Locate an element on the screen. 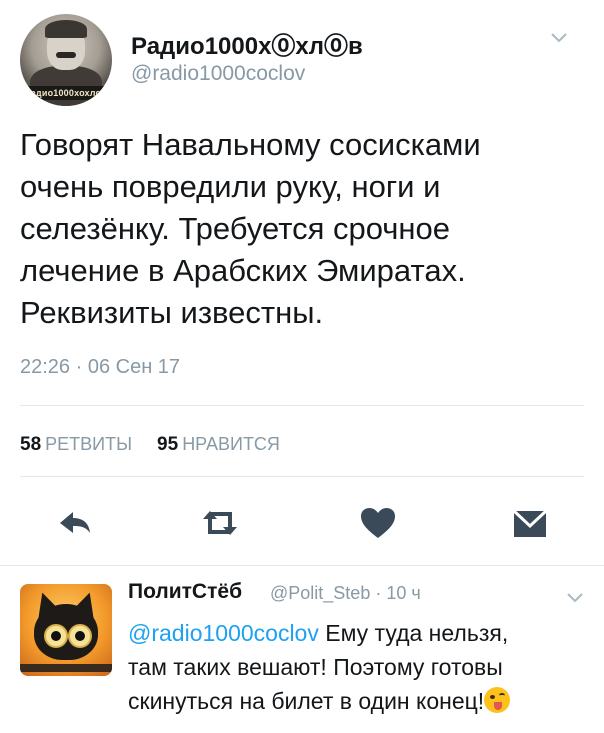 This screenshot has width=604, height=733. tweet-text-line: Реквизиты известны. is located at coordinates (172, 312).